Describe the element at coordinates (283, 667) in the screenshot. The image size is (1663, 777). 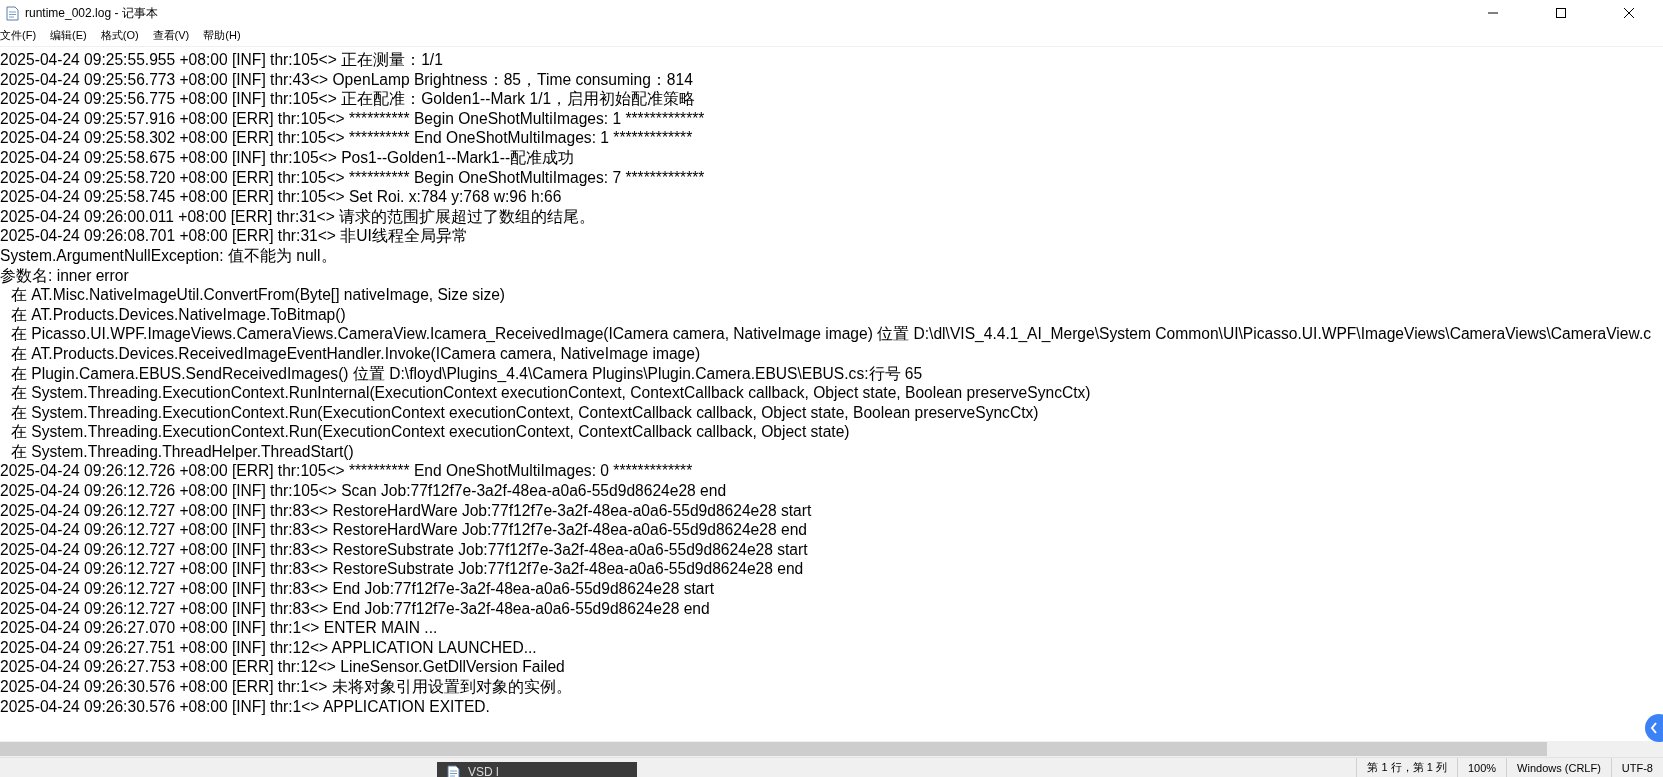
I see `log-line: 2025-04-24 09:26:27.753 +08:00 [ERR] thr:12<> LineSensor.GetDllVersion Failed` at that location.